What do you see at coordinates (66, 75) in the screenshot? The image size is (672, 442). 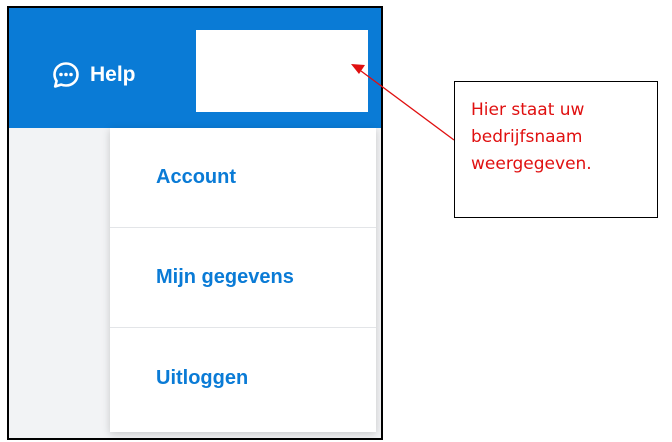 I see `chat-bubble-ellipsis-icon` at bounding box center [66, 75].